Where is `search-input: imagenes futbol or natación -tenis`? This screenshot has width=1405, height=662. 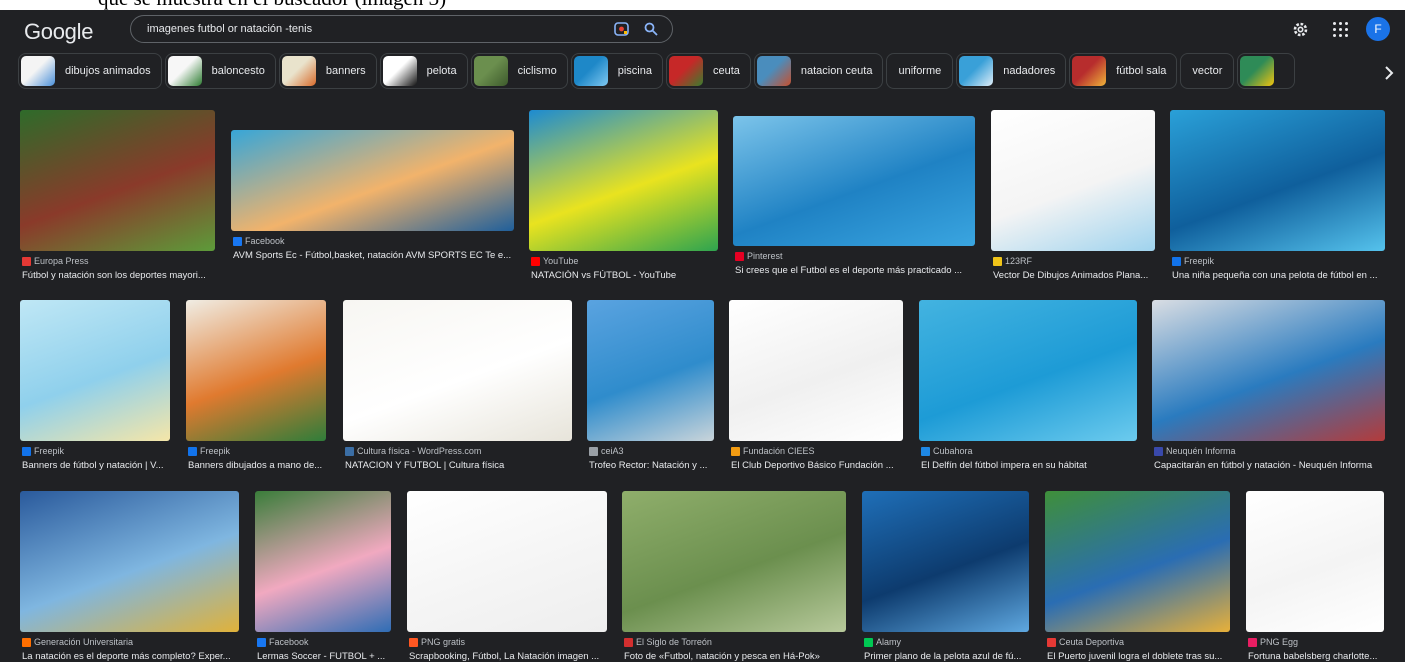 search-input: imagenes futbol or natación -tenis is located at coordinates (229, 29).